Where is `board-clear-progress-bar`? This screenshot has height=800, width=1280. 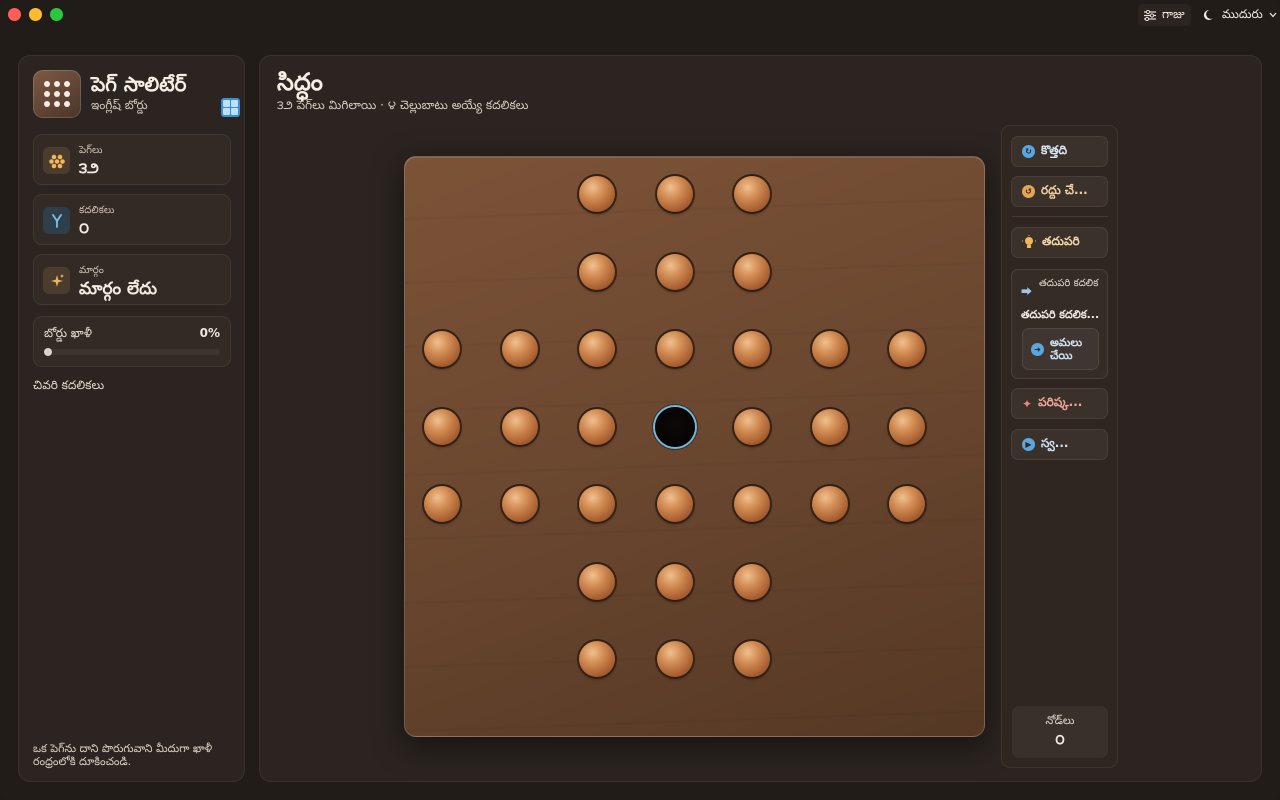 board-clear-progress-bar is located at coordinates (132, 352).